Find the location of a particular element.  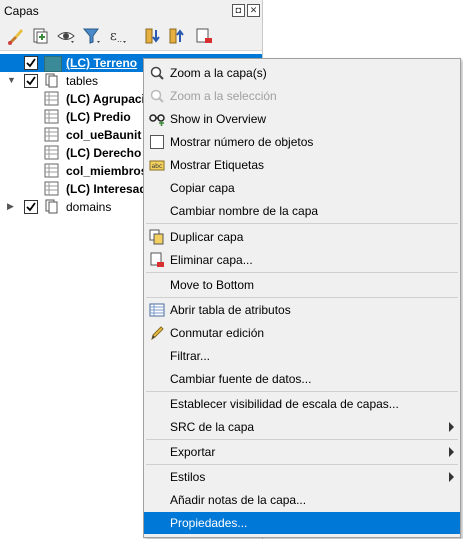

svg-text: abc is located at coordinates (157, 166).